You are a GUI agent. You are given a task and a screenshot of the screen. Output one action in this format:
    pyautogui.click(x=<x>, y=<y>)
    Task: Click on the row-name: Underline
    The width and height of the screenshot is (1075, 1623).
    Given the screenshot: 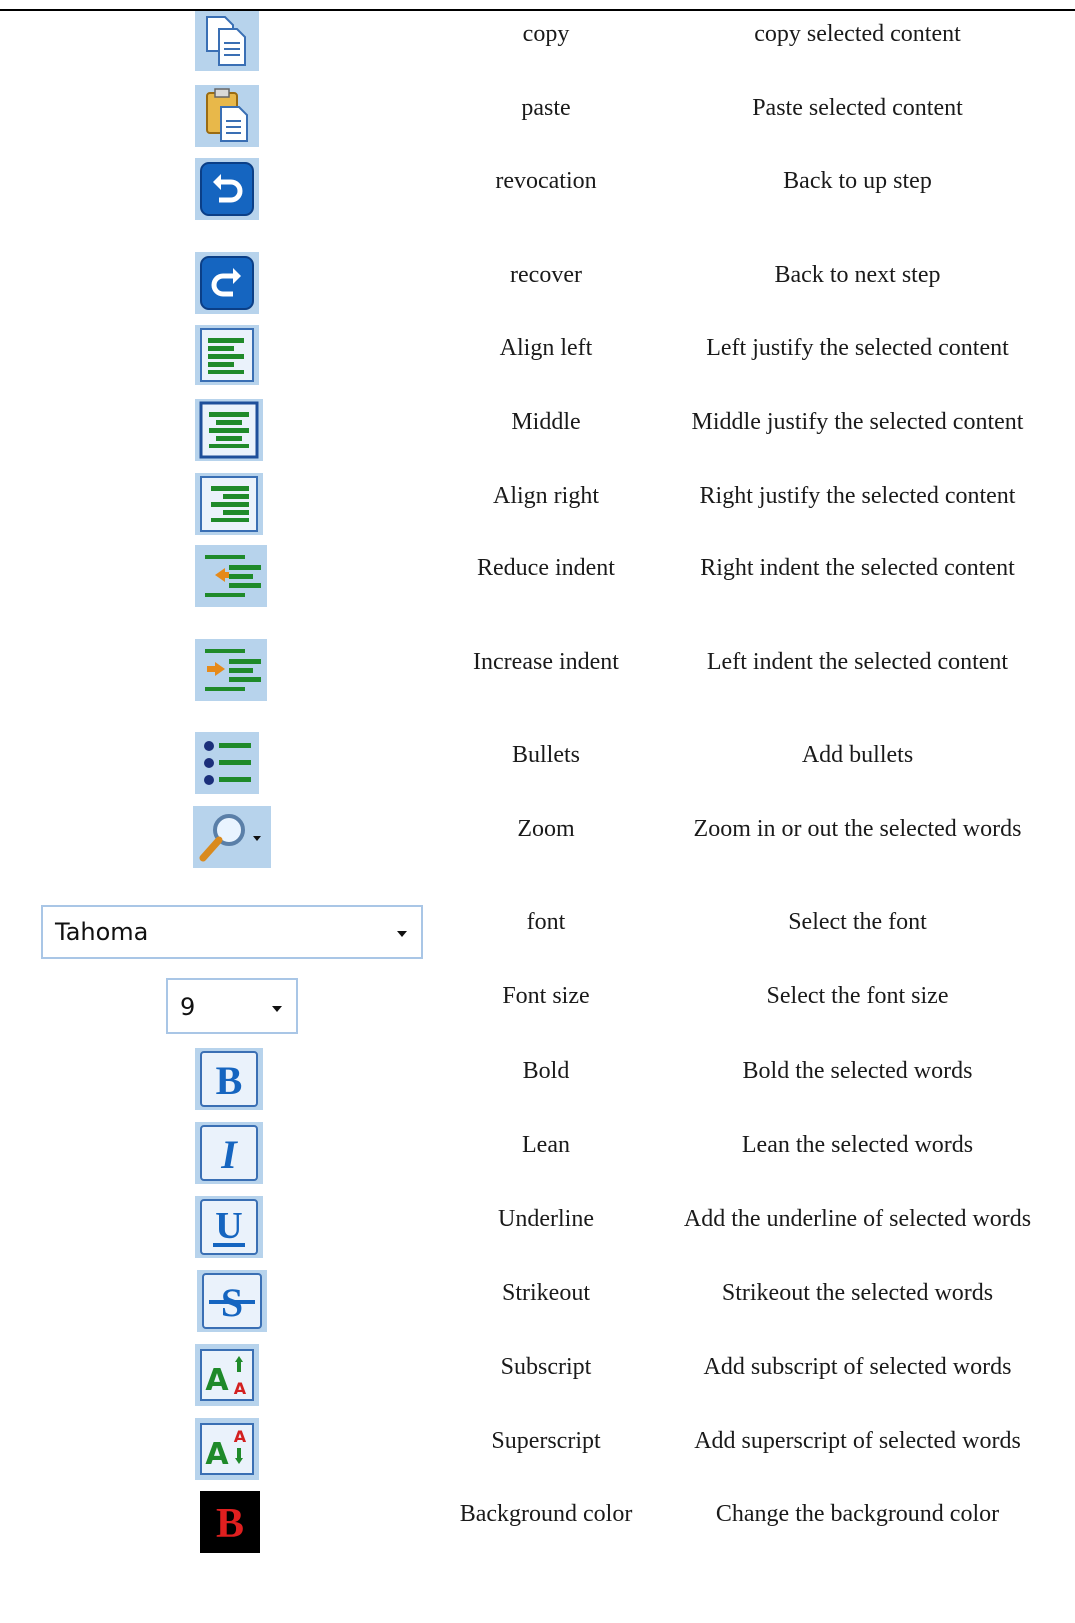 What is the action you would take?
    pyautogui.click(x=546, y=1219)
    